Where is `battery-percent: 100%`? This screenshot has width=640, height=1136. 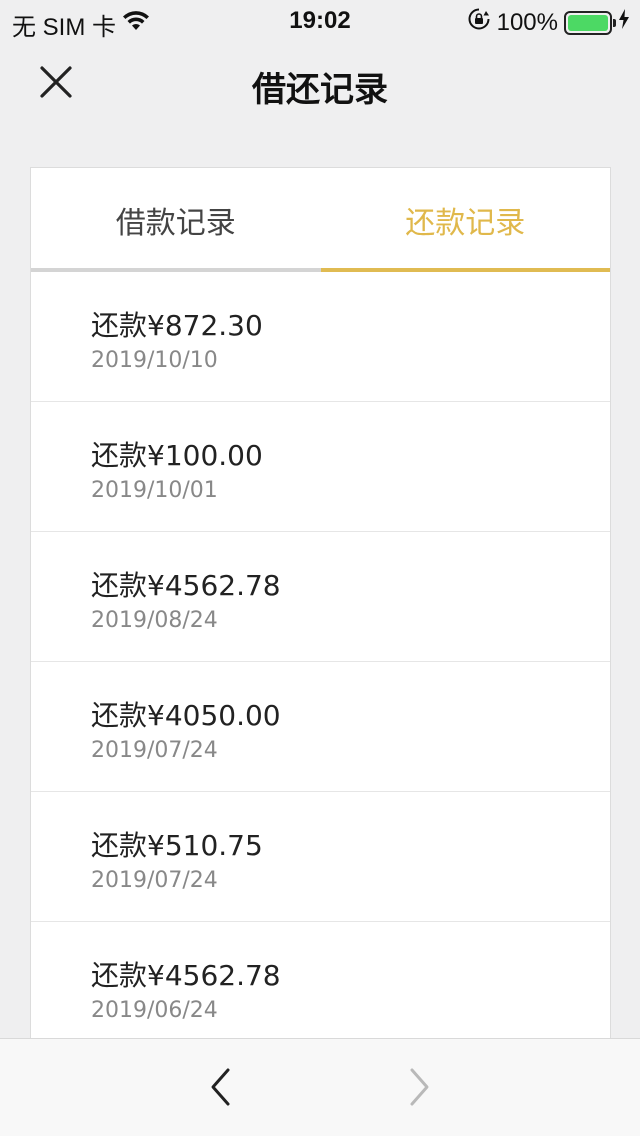
battery-percent: 100% is located at coordinates (527, 22).